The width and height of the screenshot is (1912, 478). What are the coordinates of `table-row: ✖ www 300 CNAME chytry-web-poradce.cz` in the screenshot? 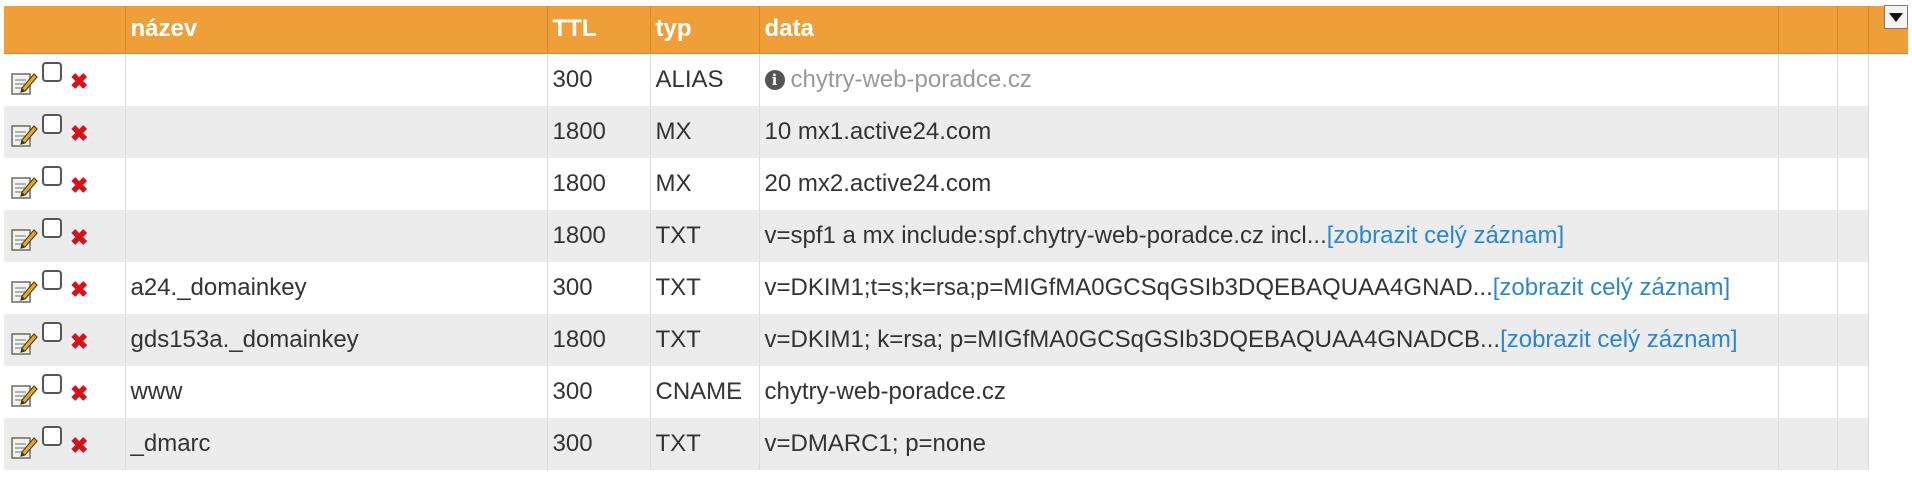 It's located at (956, 391).